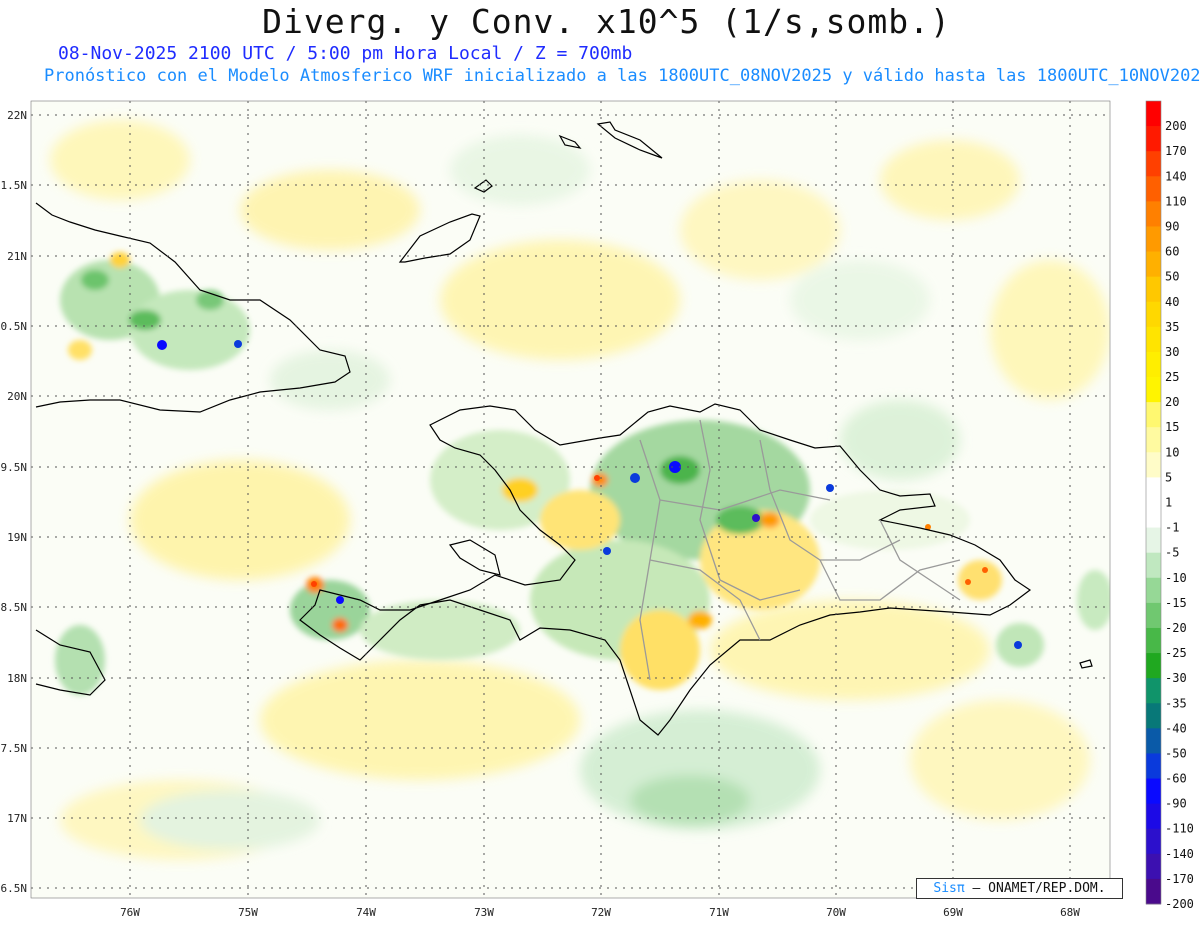 This screenshot has height=927, width=1200. Describe the element at coordinates (953, 912) in the screenshot. I see `lon-label: 69W` at that location.